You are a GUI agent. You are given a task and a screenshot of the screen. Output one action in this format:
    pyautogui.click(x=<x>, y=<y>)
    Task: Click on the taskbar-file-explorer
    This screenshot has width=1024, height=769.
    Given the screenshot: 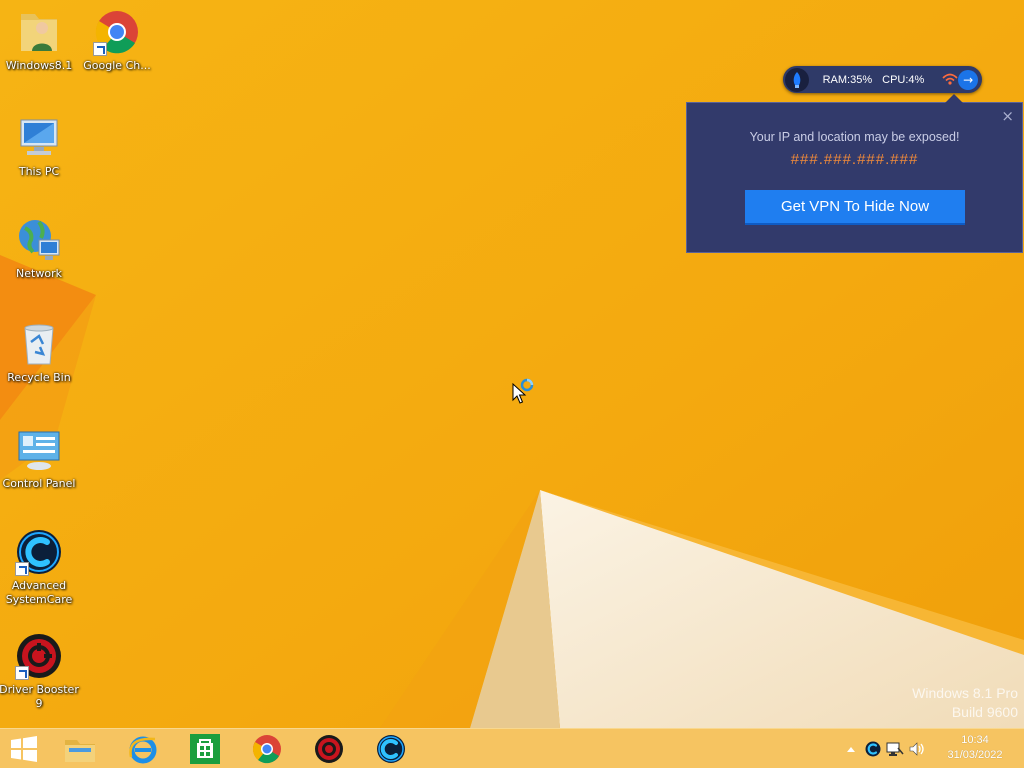 What is the action you would take?
    pyautogui.click(x=80, y=749)
    